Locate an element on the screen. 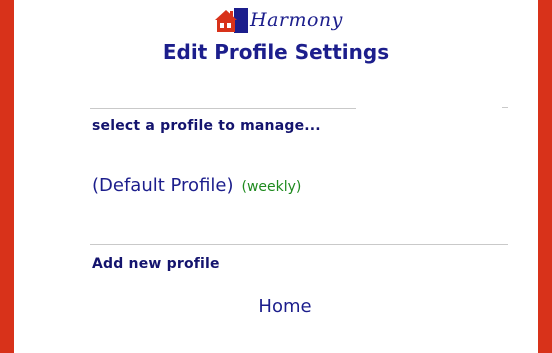 The image size is (552, 353). harmony-logo: Harmony is located at coordinates (278, 20).